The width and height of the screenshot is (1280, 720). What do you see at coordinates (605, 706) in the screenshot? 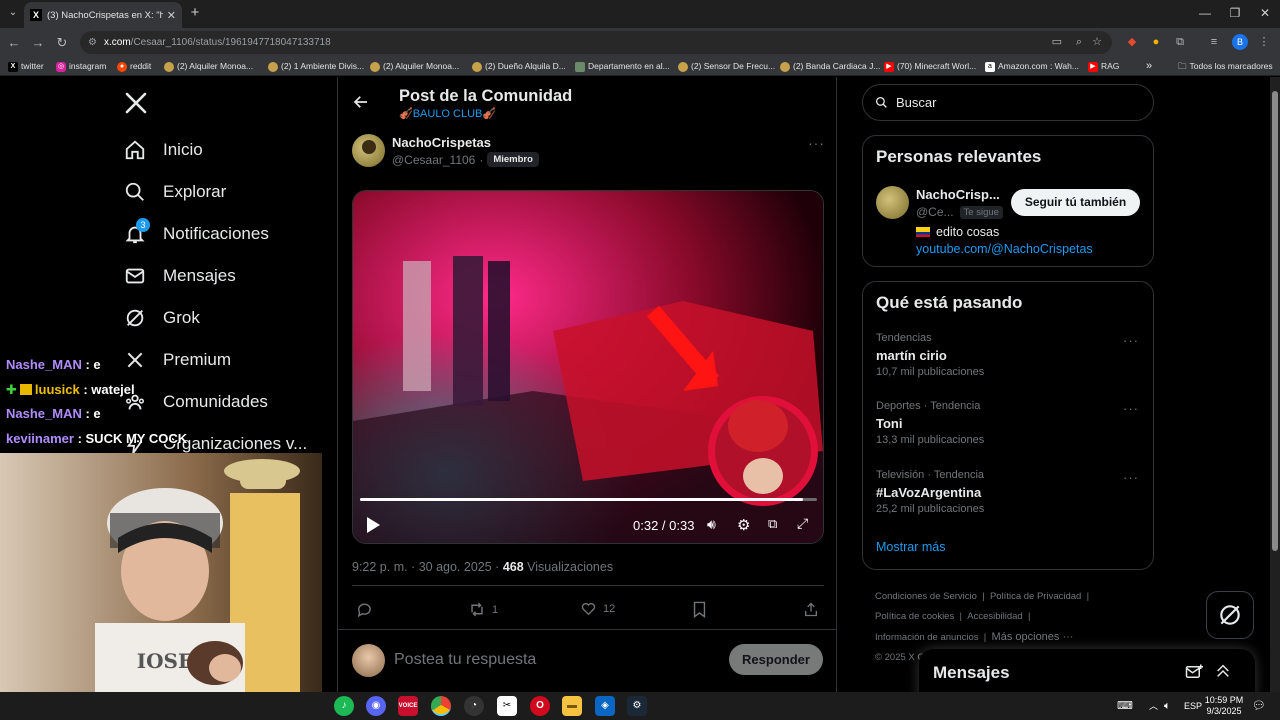
I see `app-icon: ◈` at bounding box center [605, 706].